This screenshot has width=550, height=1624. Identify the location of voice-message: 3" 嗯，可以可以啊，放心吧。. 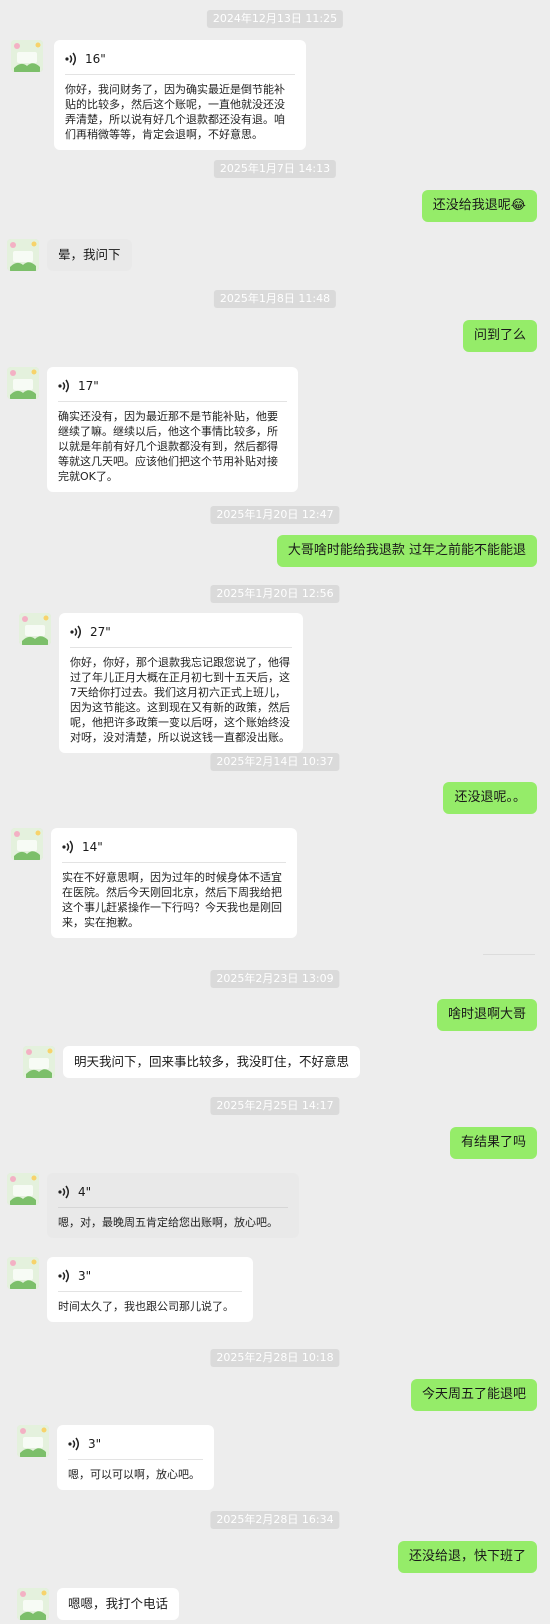
(135, 1457).